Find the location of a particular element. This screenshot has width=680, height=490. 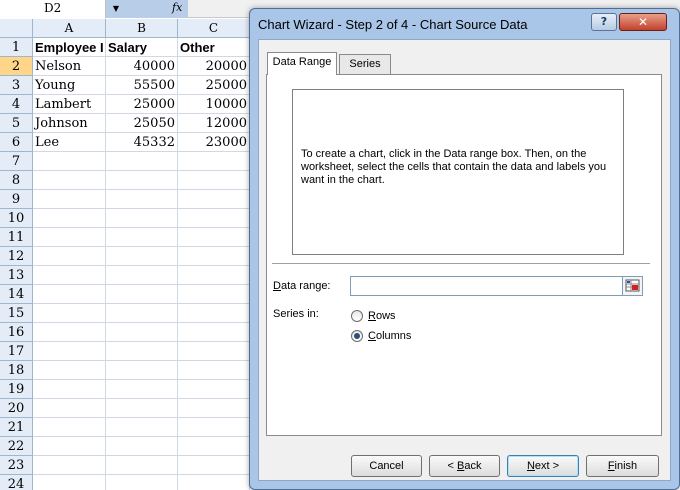

chevron-down-icon: ▼ is located at coordinates (116, 9).